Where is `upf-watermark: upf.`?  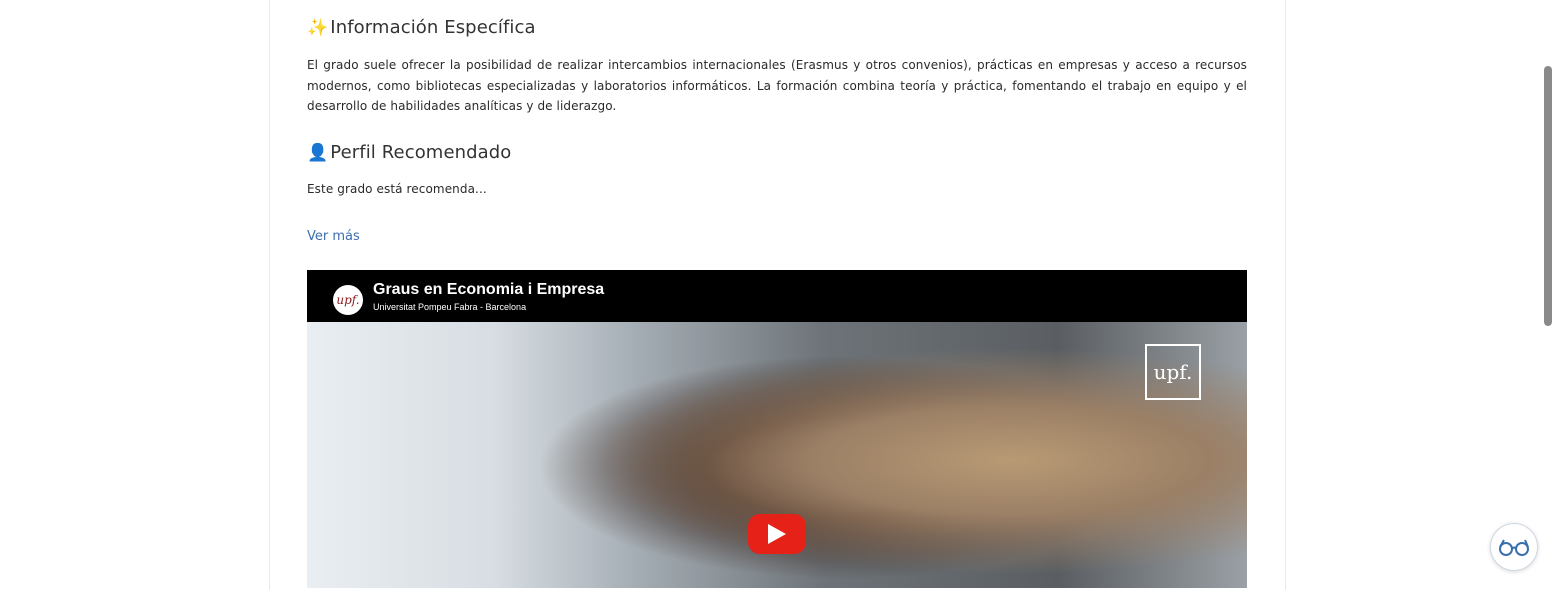
upf-watermark: upf. is located at coordinates (1173, 372).